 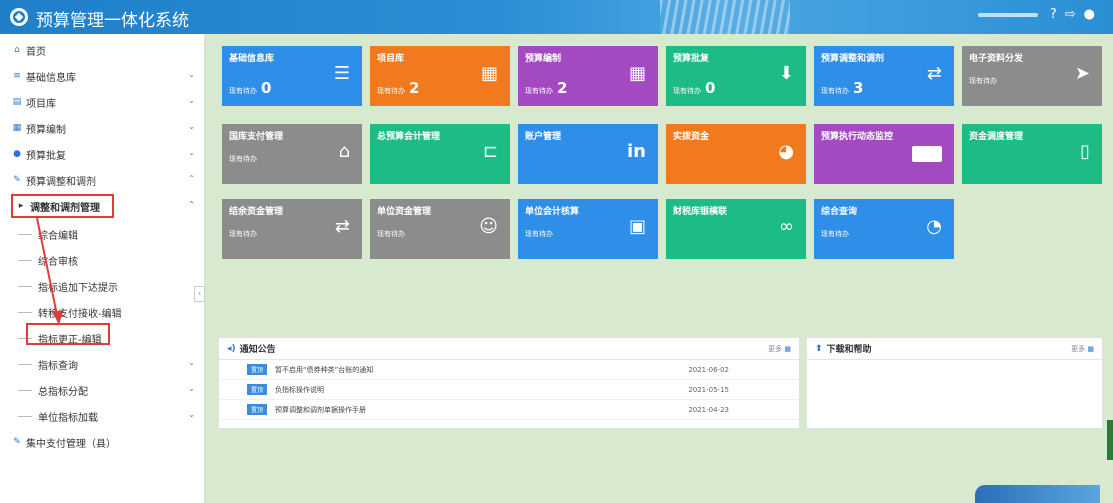 I want to click on sidebar-item-adjust: ✎ 预算调整和调剂 ⌃, so click(x=102, y=180).